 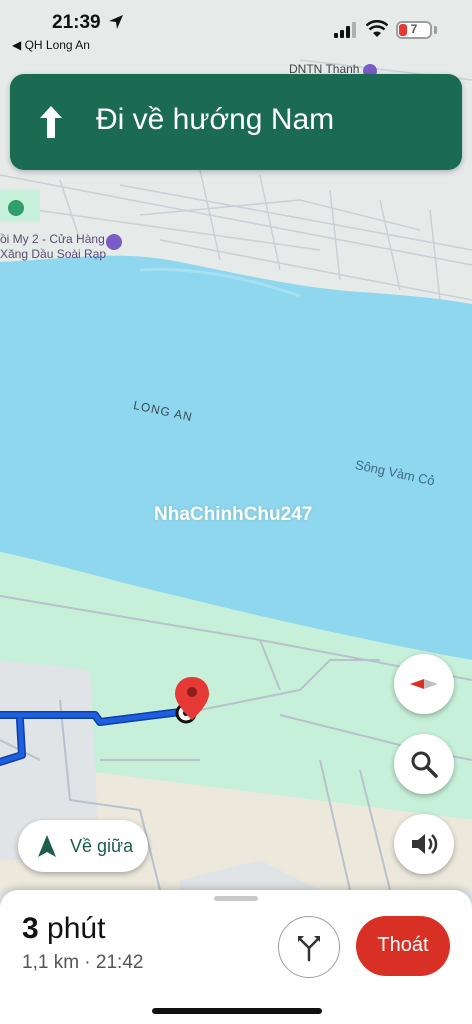 What do you see at coordinates (345, 30) in the screenshot?
I see `cellular-signal-icon` at bounding box center [345, 30].